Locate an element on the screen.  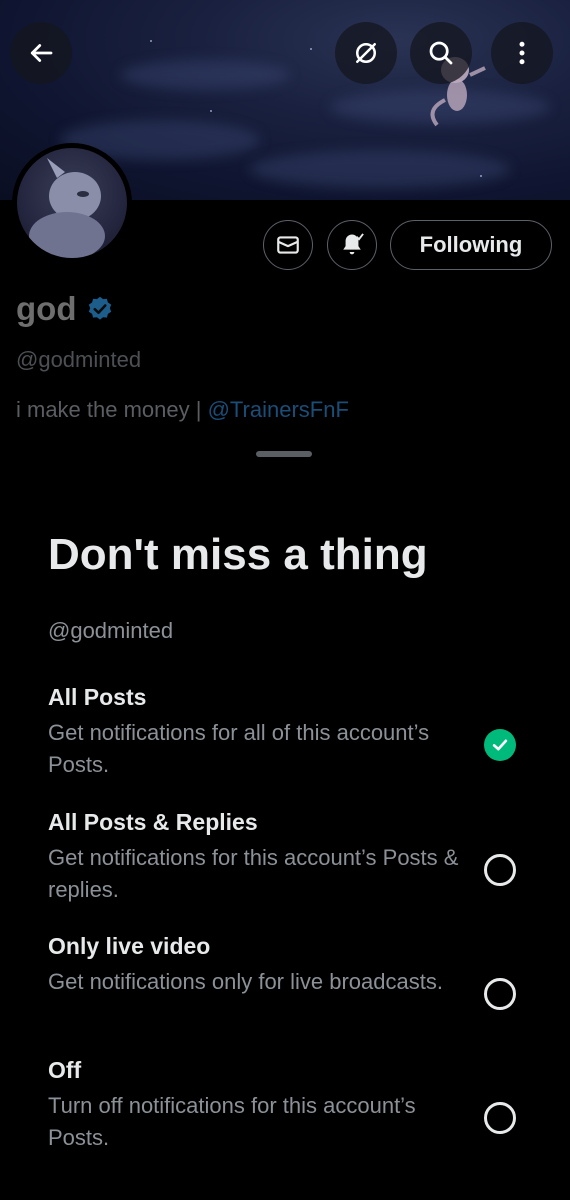
more-options-button is located at coordinates (522, 53).